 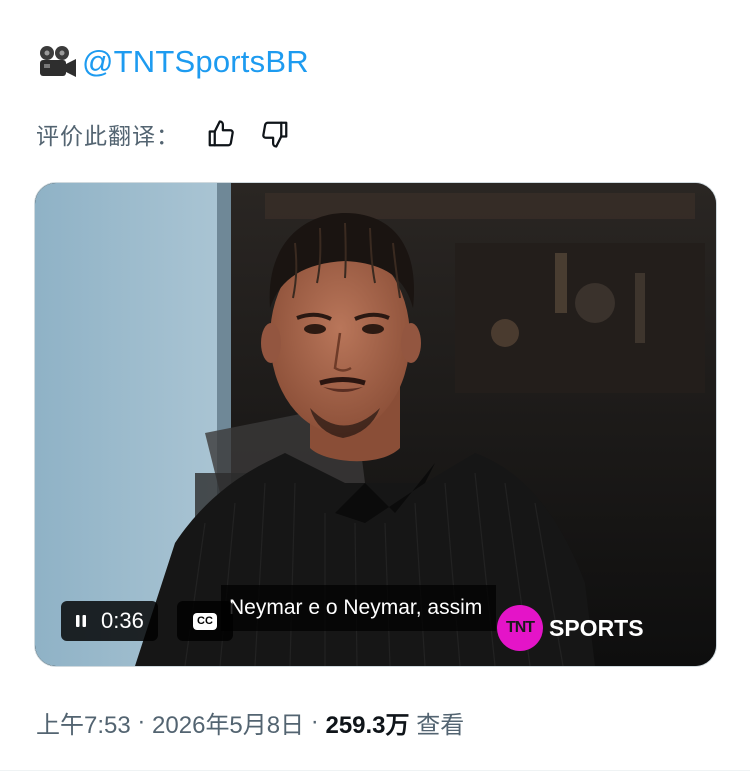 I want to click on tweet-metadata: 上午7:53 · 2026年5月8日 · 259.3万 查看, so click(x=250, y=722).